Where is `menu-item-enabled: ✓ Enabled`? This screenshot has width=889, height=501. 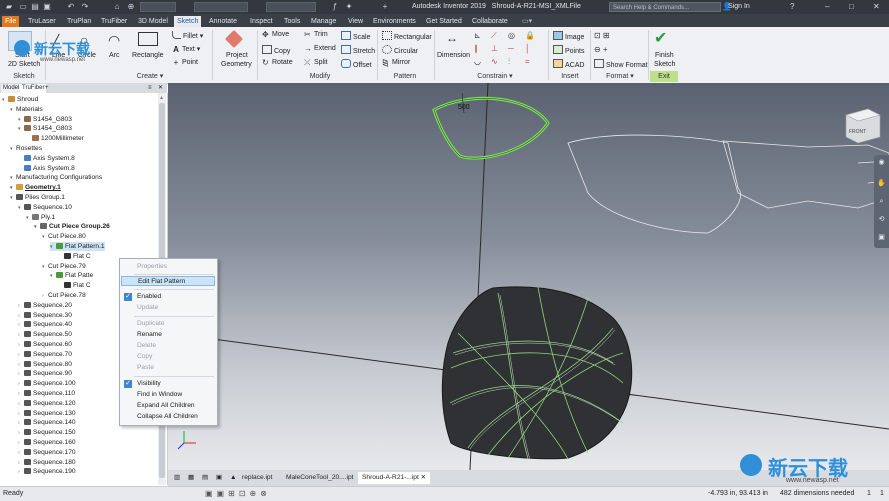
menu-item-enabled: ✓ Enabled is located at coordinates (168, 297).